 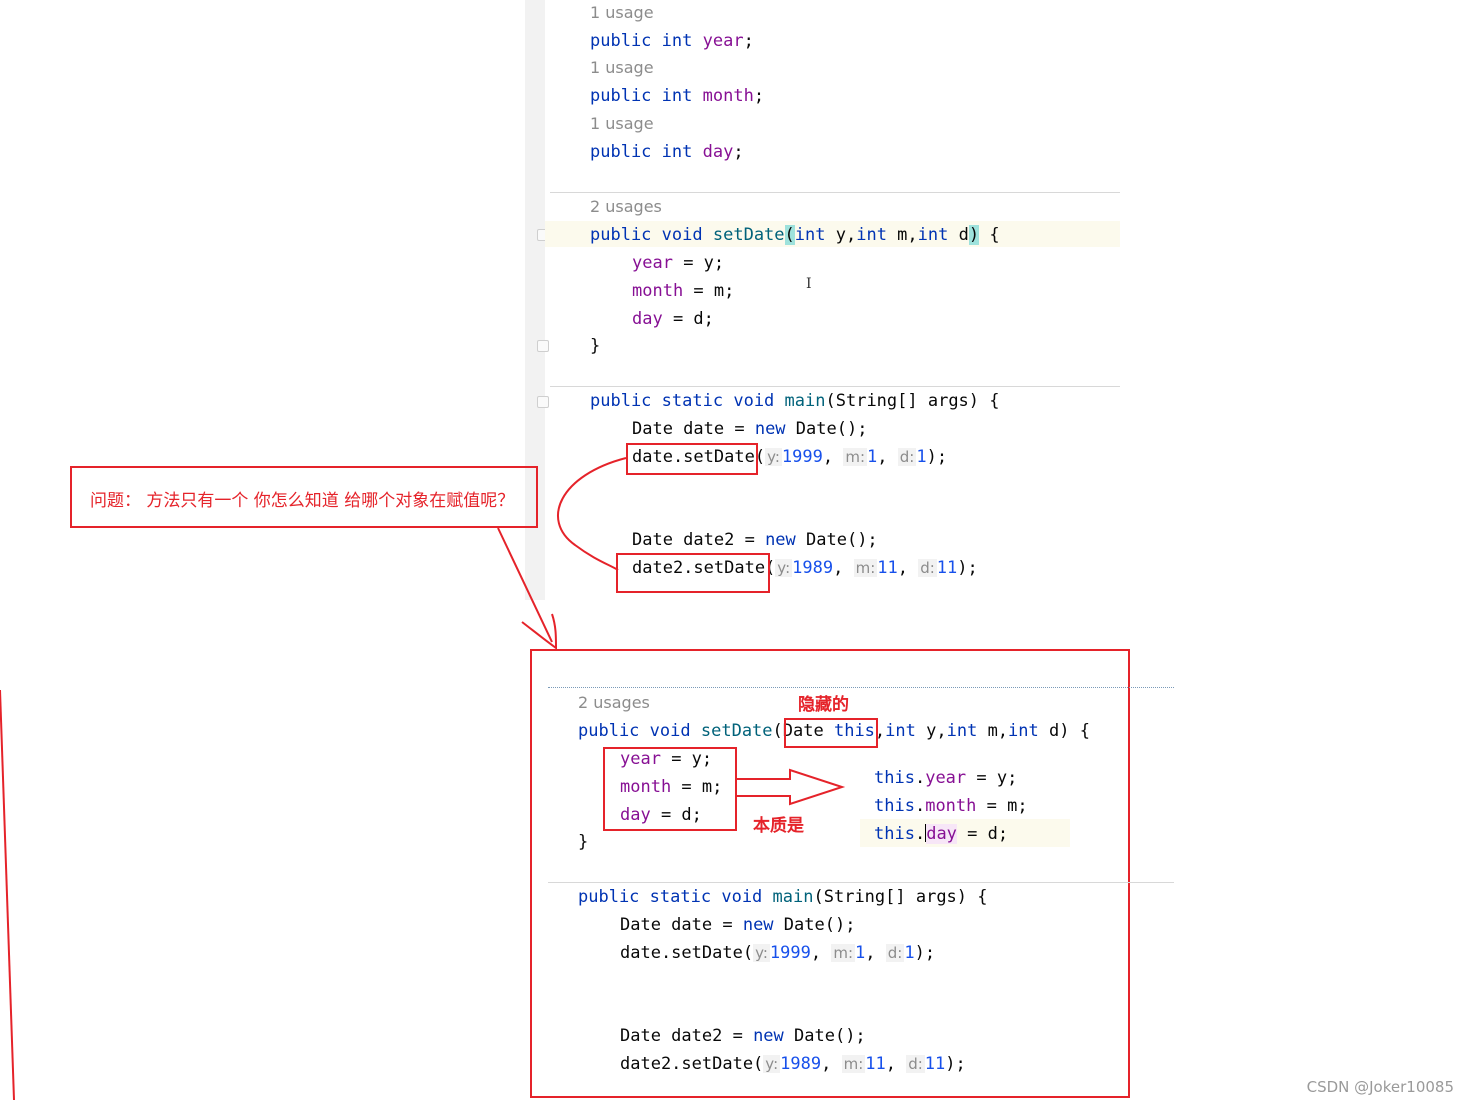 I want to click on connector-curve, so click(x=592, y=514).